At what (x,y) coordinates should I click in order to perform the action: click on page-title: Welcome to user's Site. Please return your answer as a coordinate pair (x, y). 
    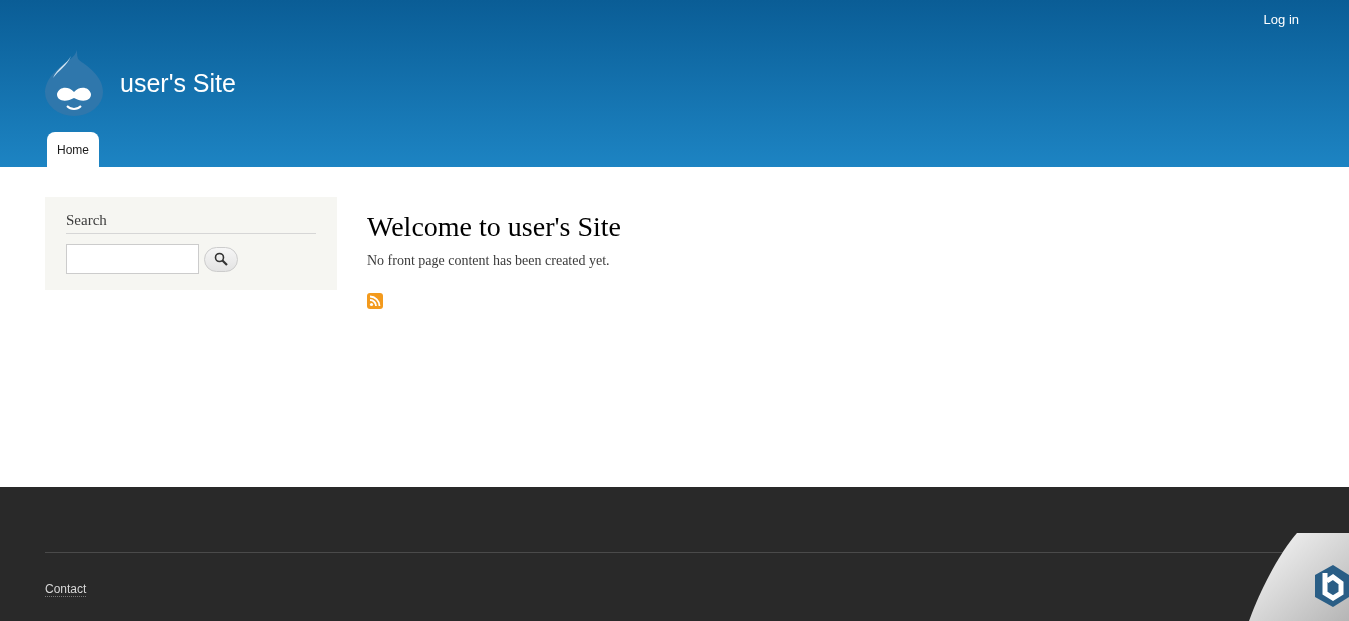
    Looking at the image, I should click on (494, 227).